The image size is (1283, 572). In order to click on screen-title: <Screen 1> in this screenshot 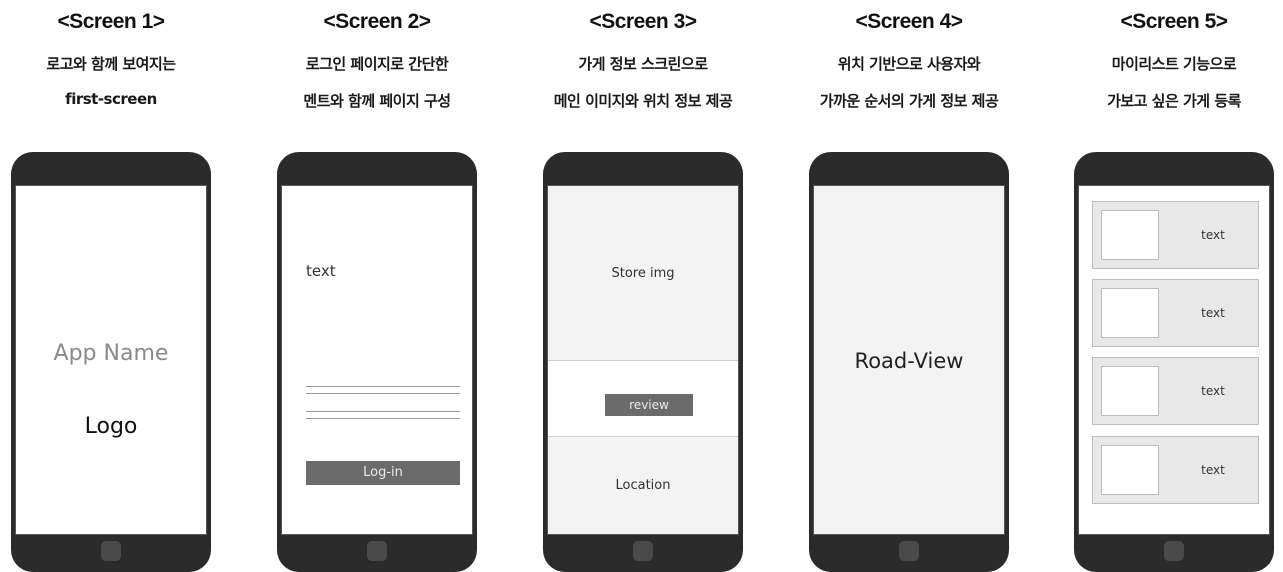, I will do `click(111, 21)`.